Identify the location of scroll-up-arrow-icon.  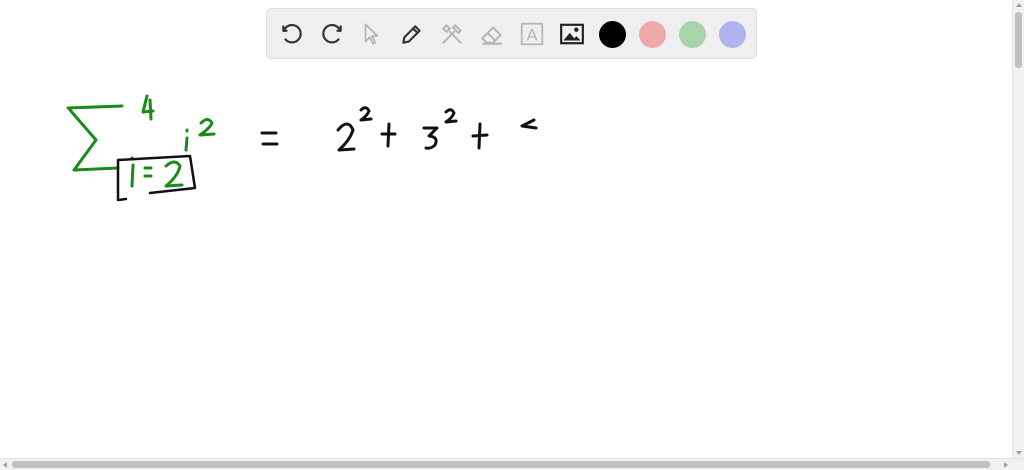
(1019, 5).